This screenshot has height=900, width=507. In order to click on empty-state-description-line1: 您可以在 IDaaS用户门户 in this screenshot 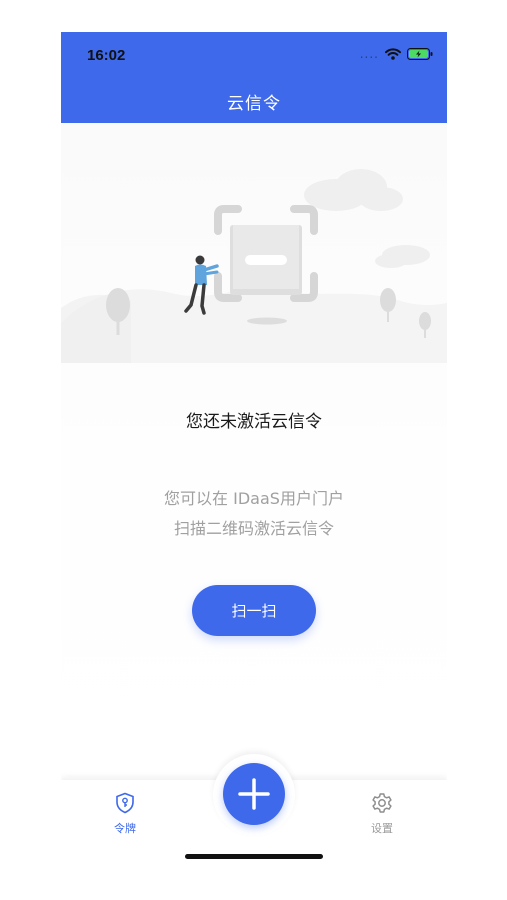, I will do `click(254, 498)`.